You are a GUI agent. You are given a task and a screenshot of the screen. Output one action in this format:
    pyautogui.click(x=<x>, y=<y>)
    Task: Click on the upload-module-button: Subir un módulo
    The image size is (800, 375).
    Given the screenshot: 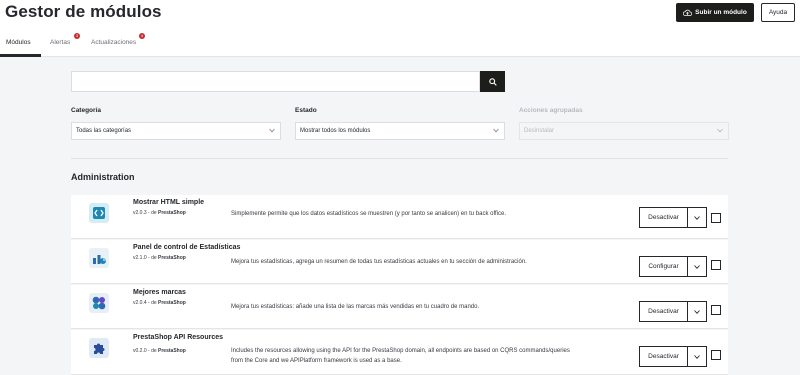 What is the action you would take?
    pyautogui.click(x=715, y=12)
    